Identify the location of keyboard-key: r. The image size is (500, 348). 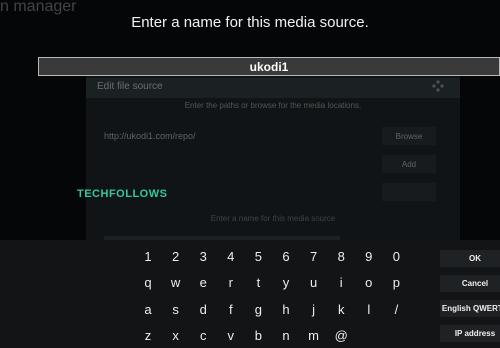
(231, 282).